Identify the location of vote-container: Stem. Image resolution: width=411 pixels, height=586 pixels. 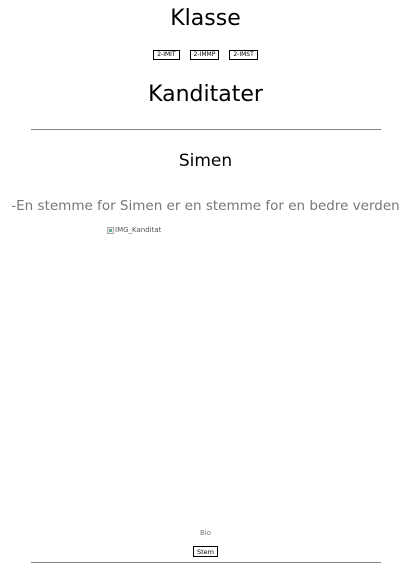
(205, 551).